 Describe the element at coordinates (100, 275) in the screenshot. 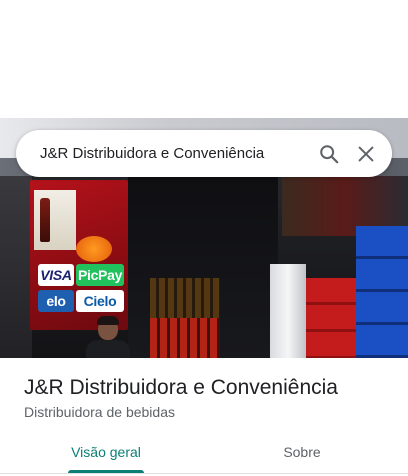

I see `picpay-logo: PicPay` at that location.